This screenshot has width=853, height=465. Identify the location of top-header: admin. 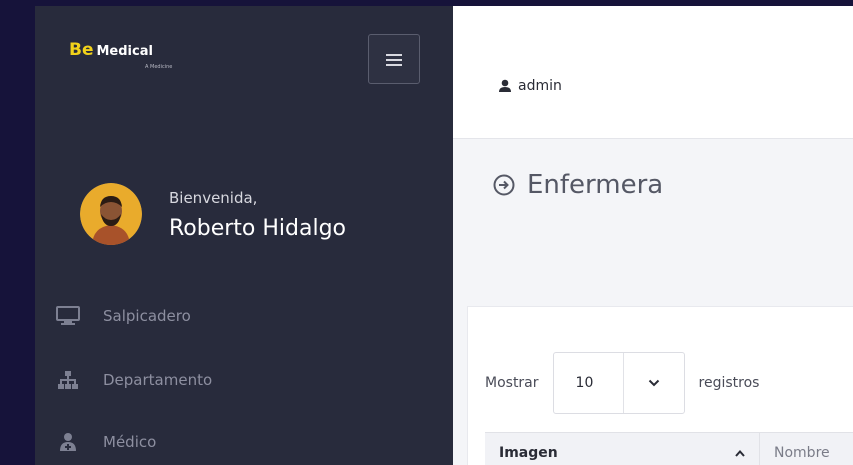
(653, 72).